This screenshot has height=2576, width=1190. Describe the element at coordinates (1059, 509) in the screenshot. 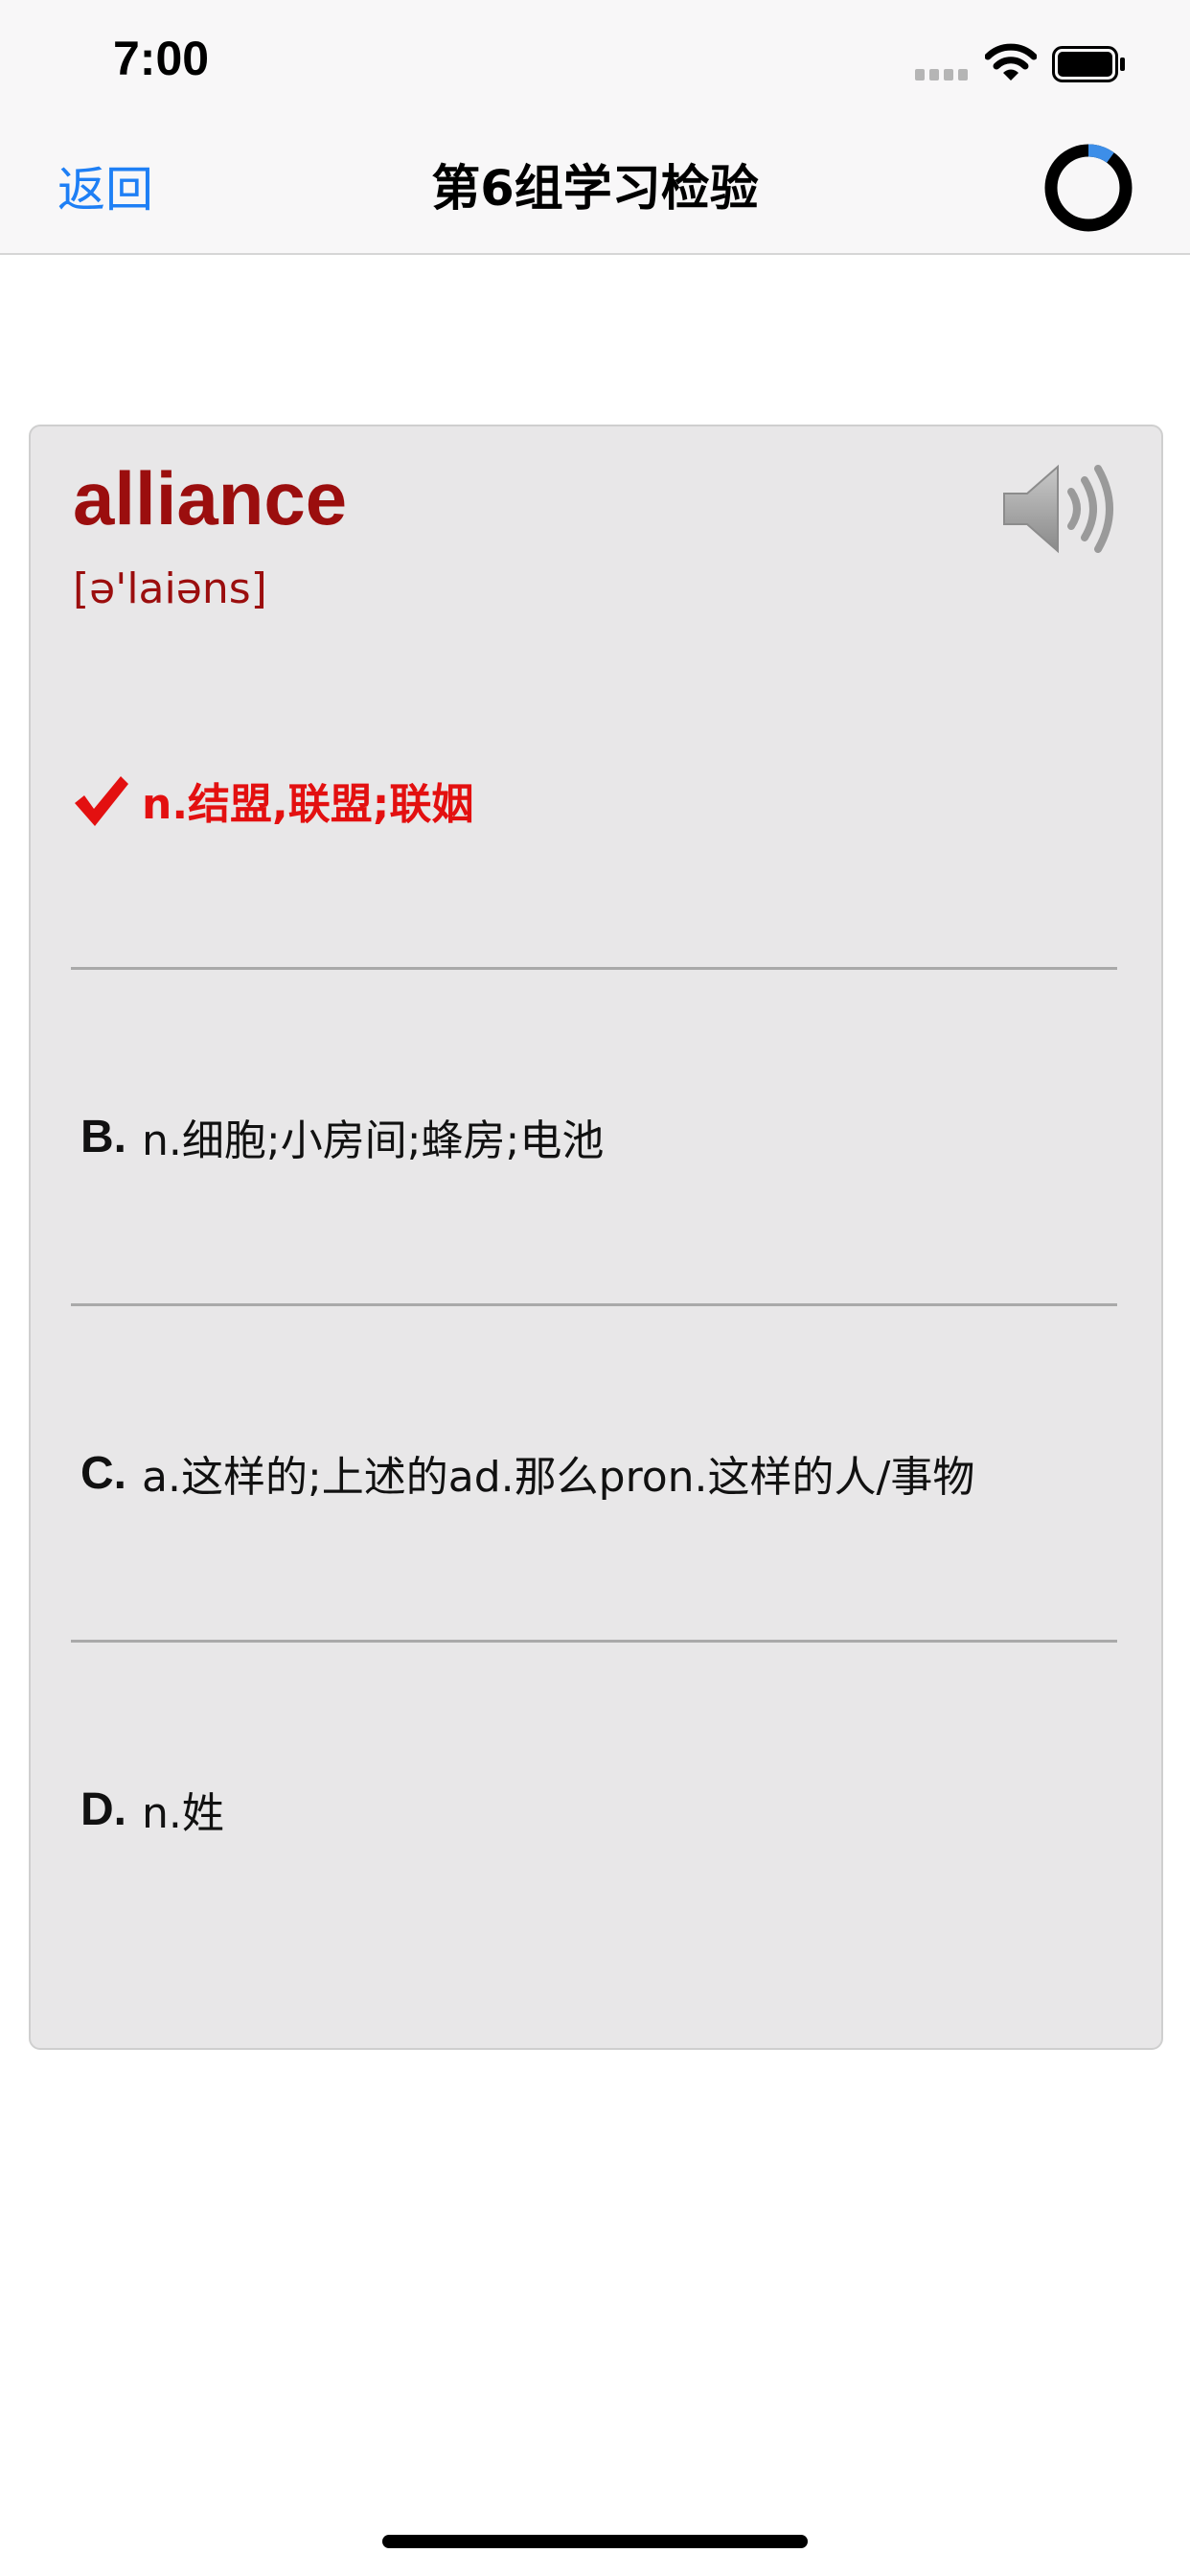

I see `speaker-icon` at that location.